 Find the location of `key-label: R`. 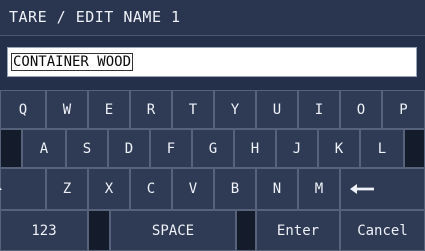

key-label: R is located at coordinates (151, 109).